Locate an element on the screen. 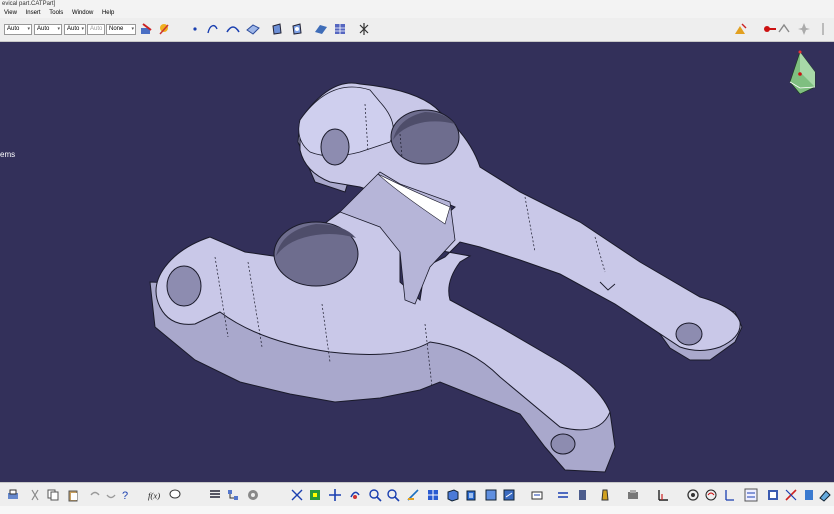  extrude-icon is located at coordinates (277, 29).